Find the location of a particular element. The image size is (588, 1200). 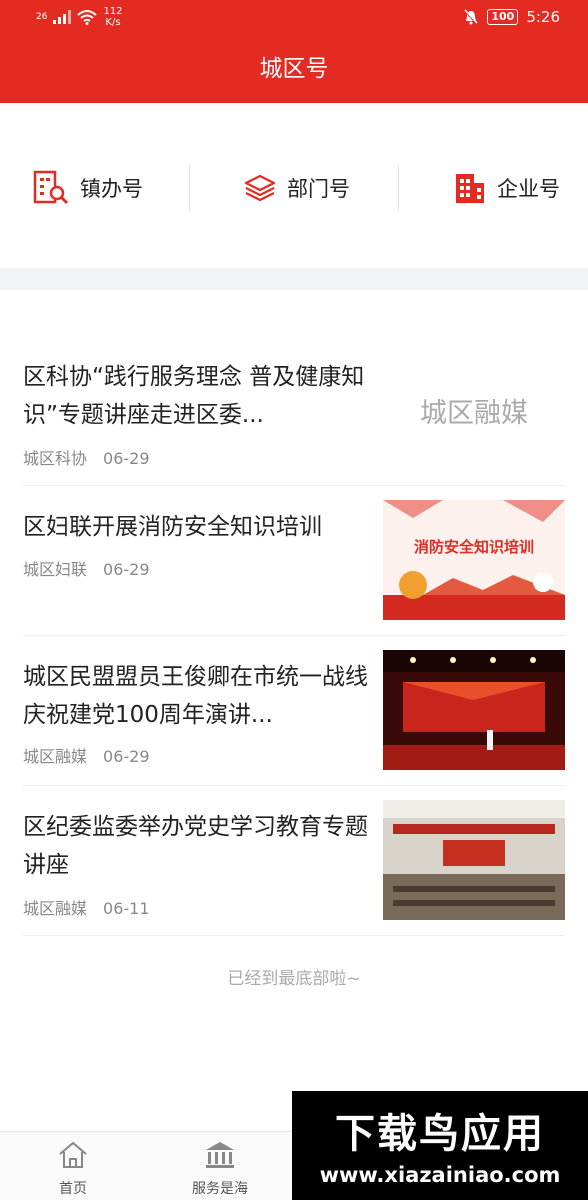

status-bar: 26 112 K/s 100 5:26 is located at coordinates (294, 18).